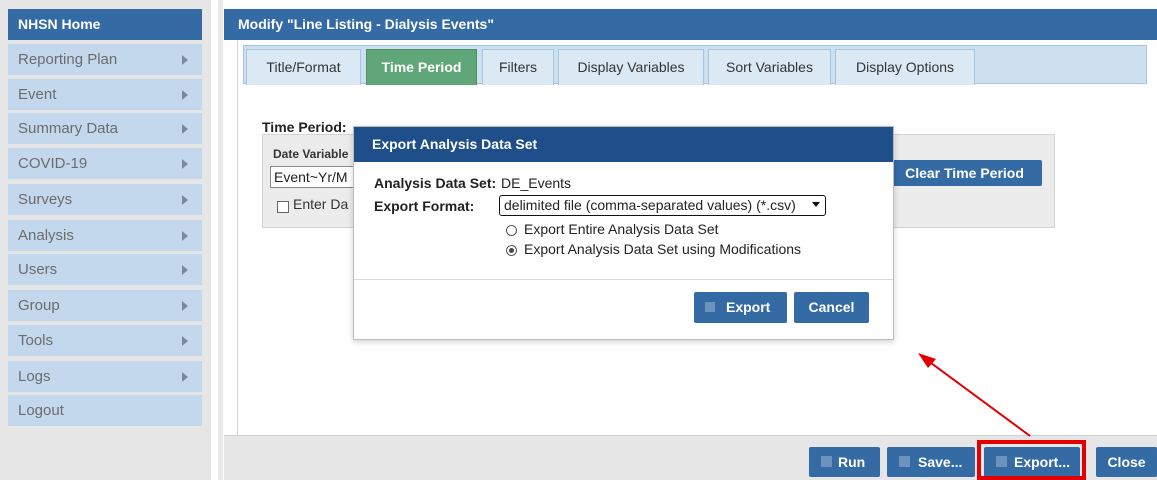 The image size is (1157, 480). I want to click on run-icon, so click(826, 461).